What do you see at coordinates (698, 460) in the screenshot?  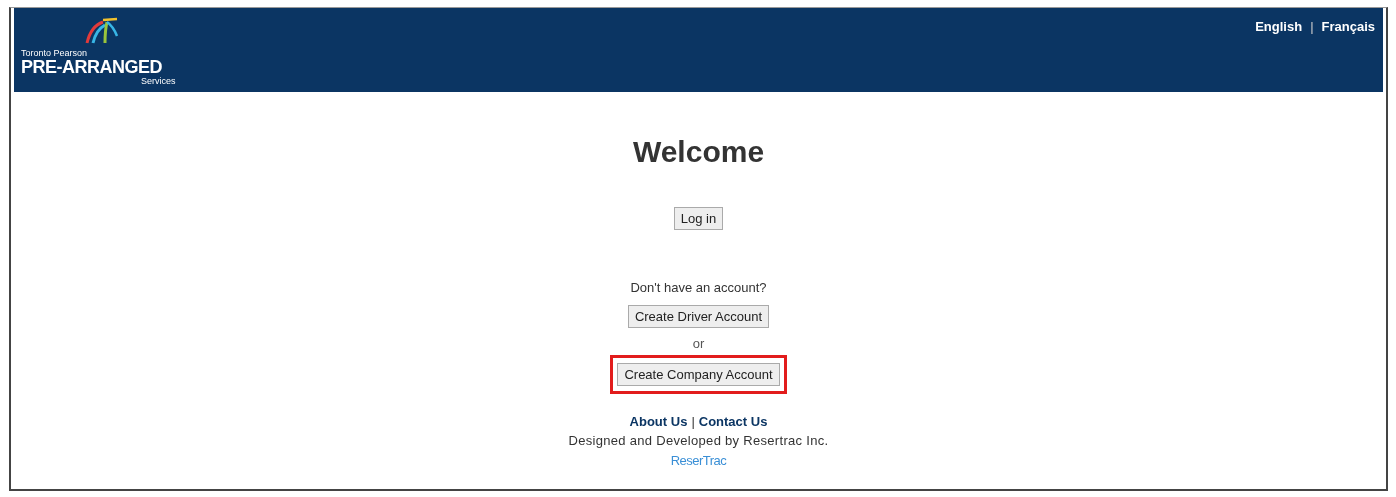 I see `brand-logo: ReserTrac` at bounding box center [698, 460].